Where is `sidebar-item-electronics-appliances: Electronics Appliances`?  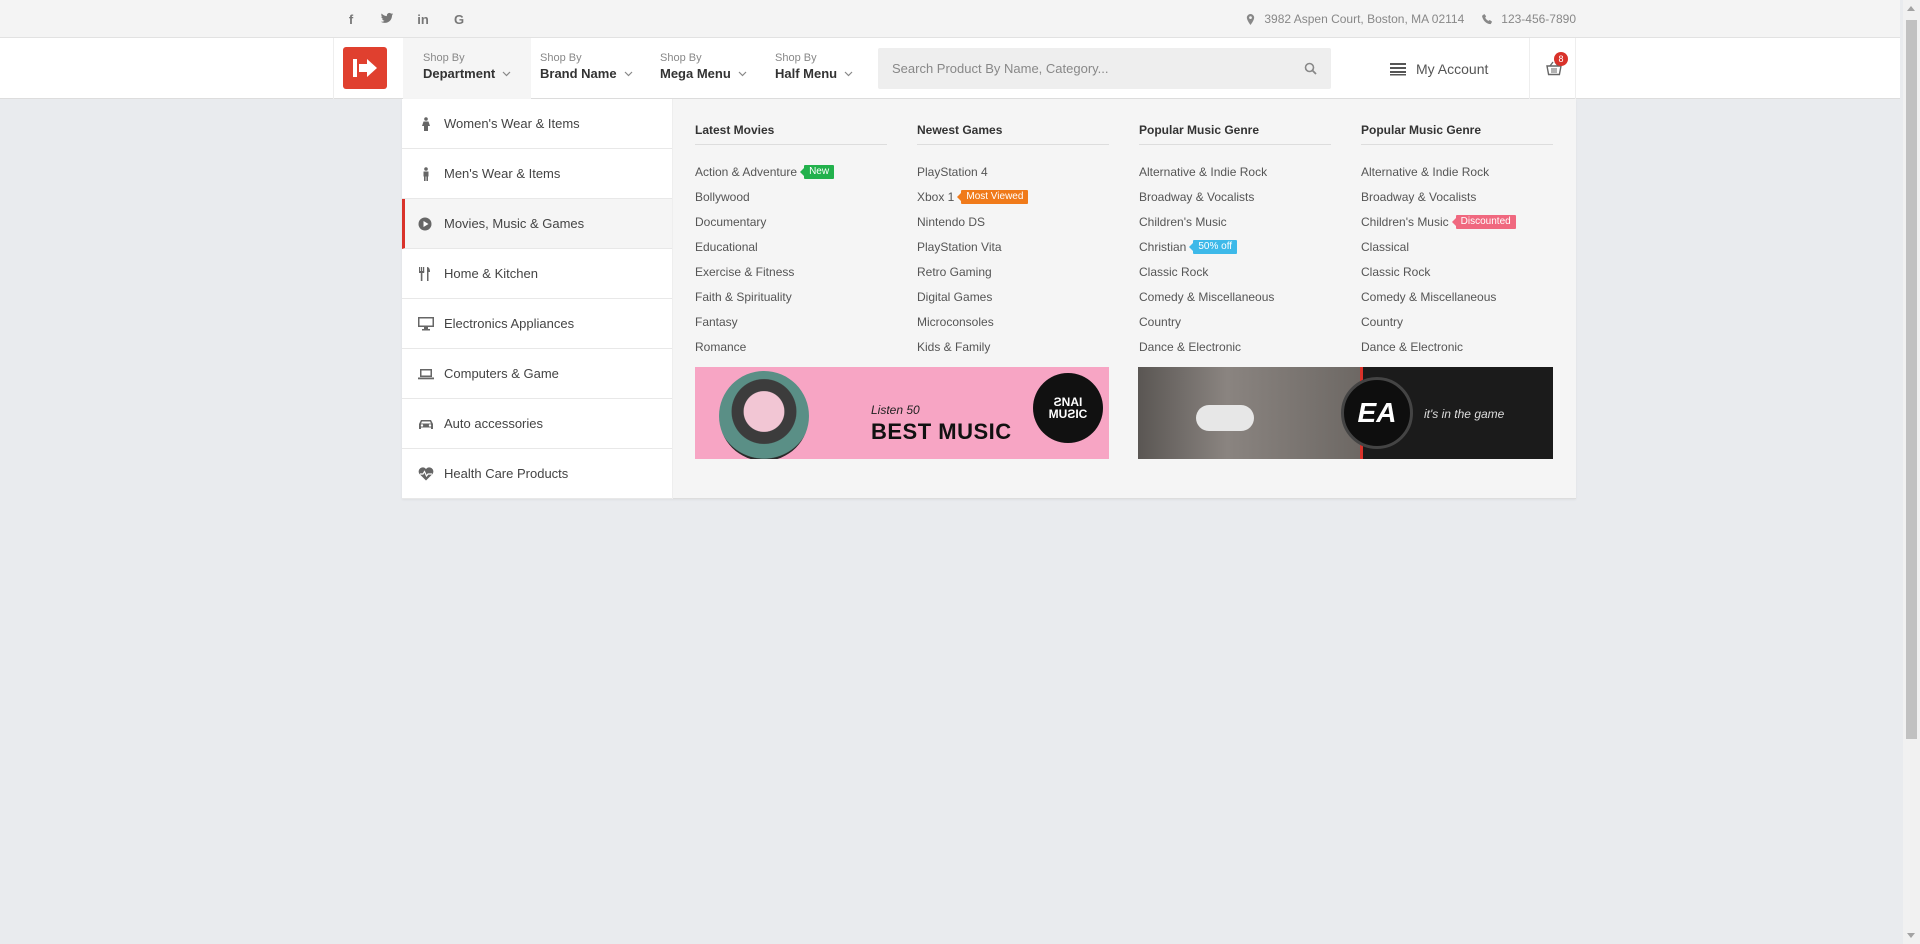
sidebar-item-electronics-appliances: Electronics Appliances is located at coordinates (537, 324).